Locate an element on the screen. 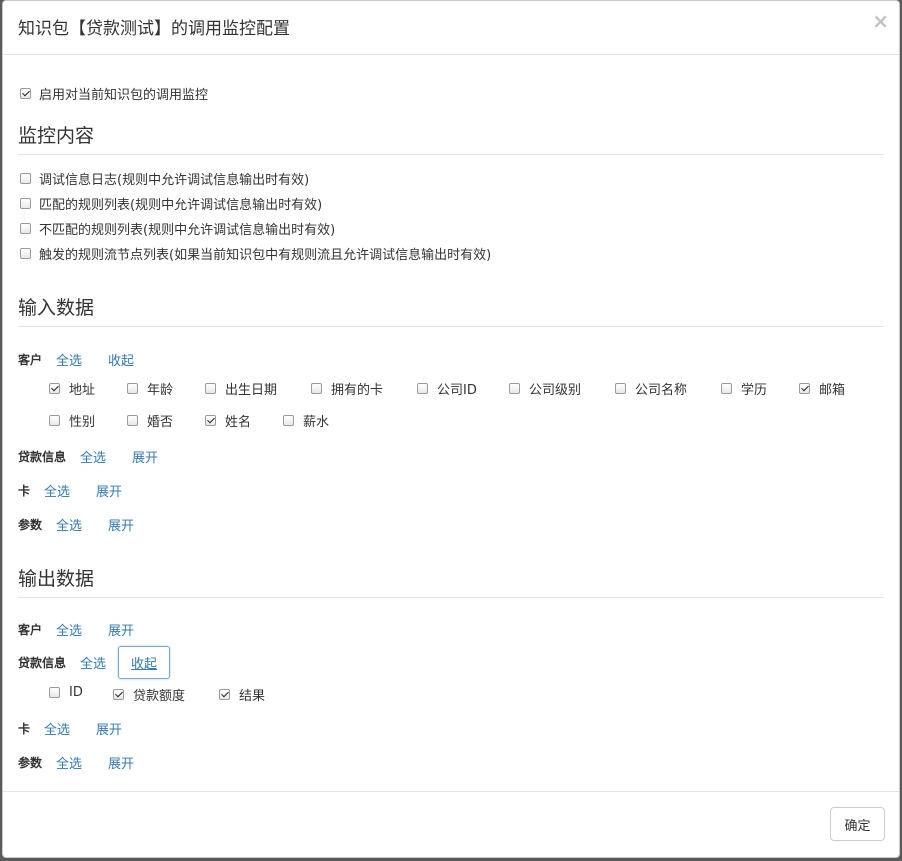  field-address: 地址 is located at coordinates (72, 388).